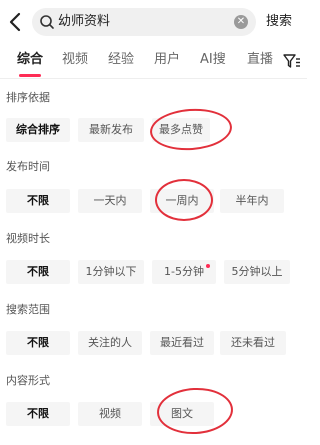  What do you see at coordinates (110, 201) in the screenshot?
I see `time-option-one-day: 一天内` at bounding box center [110, 201].